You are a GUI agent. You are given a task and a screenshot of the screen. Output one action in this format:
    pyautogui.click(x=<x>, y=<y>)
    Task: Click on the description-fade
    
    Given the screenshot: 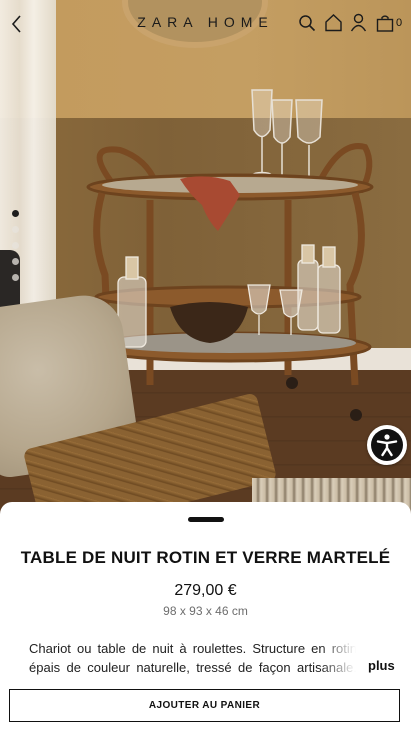 What is the action you would take?
    pyautogui.click(x=340, y=659)
    